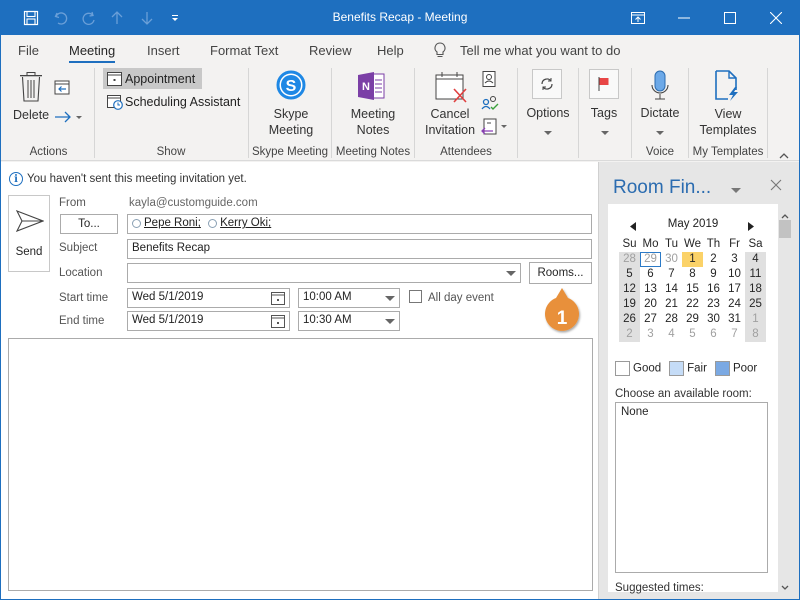  I want to click on end-time-dropdown: 10:30 AM, so click(349, 321).